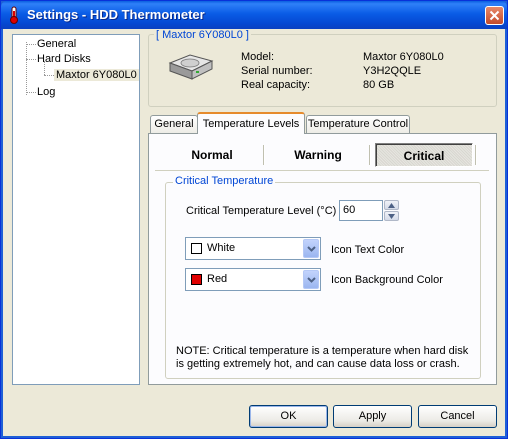  What do you see at coordinates (379, 85) in the screenshot?
I see `capacity-value: 80 GB` at bounding box center [379, 85].